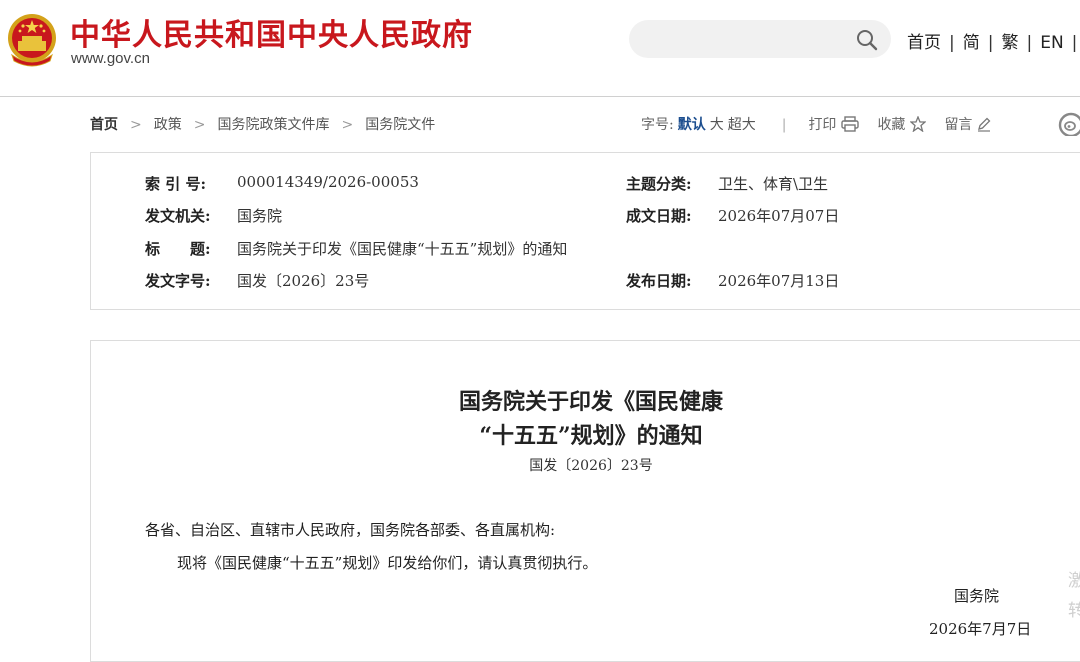 This screenshot has height=662, width=1080. I want to click on meta-topic-value: 卫生、体育\卫生, so click(773, 184).